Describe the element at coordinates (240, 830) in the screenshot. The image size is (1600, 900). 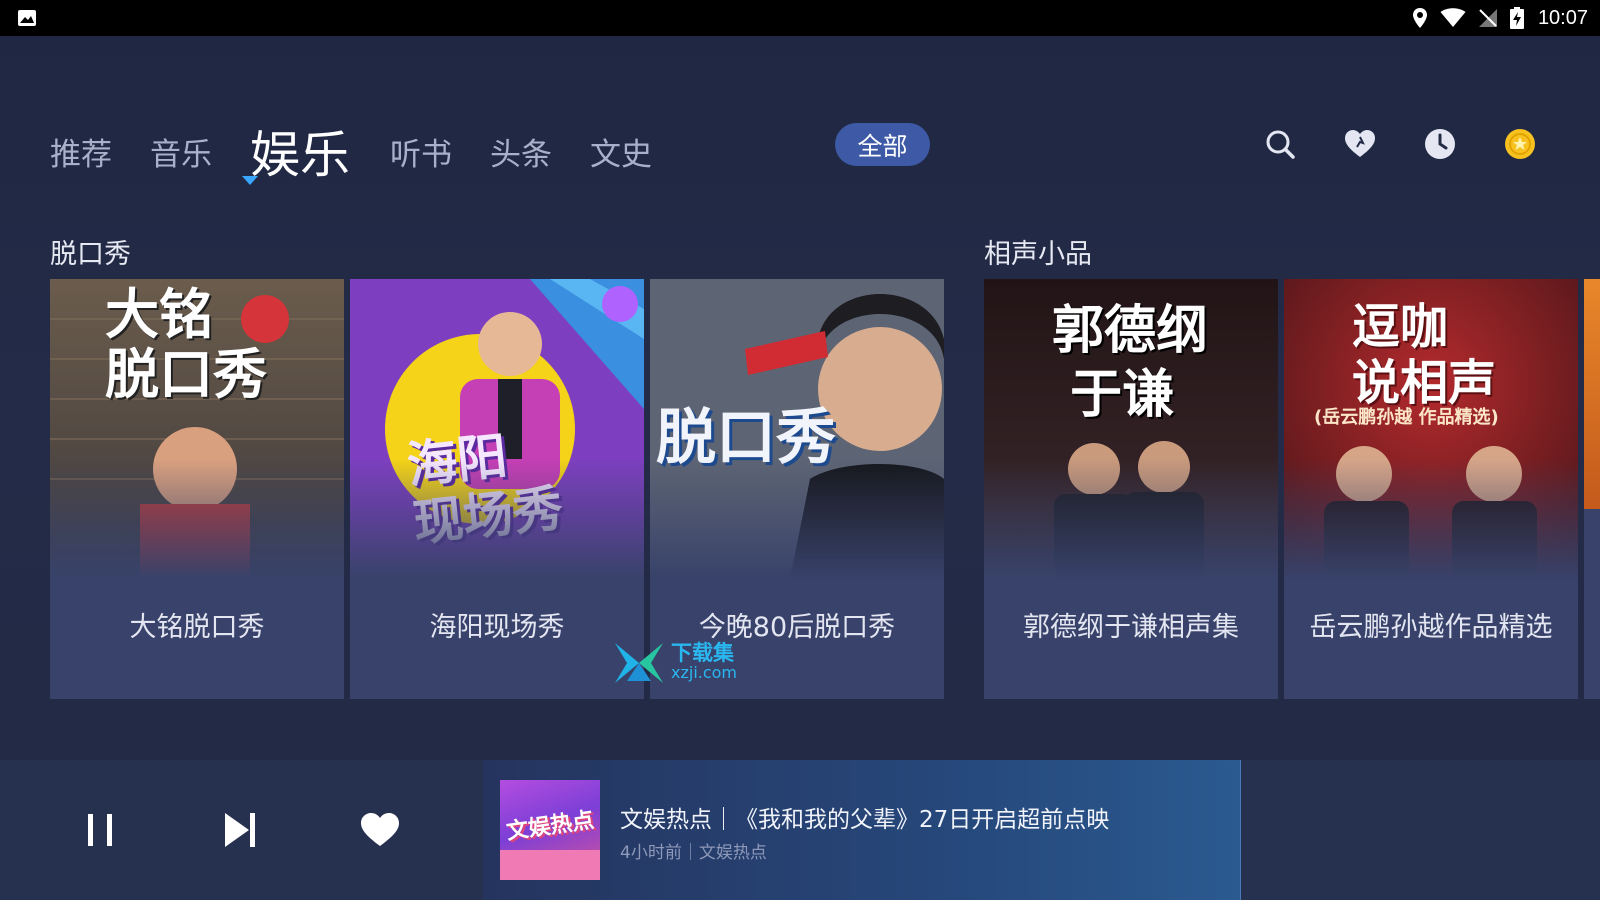
I see `skip-next-icon` at that location.